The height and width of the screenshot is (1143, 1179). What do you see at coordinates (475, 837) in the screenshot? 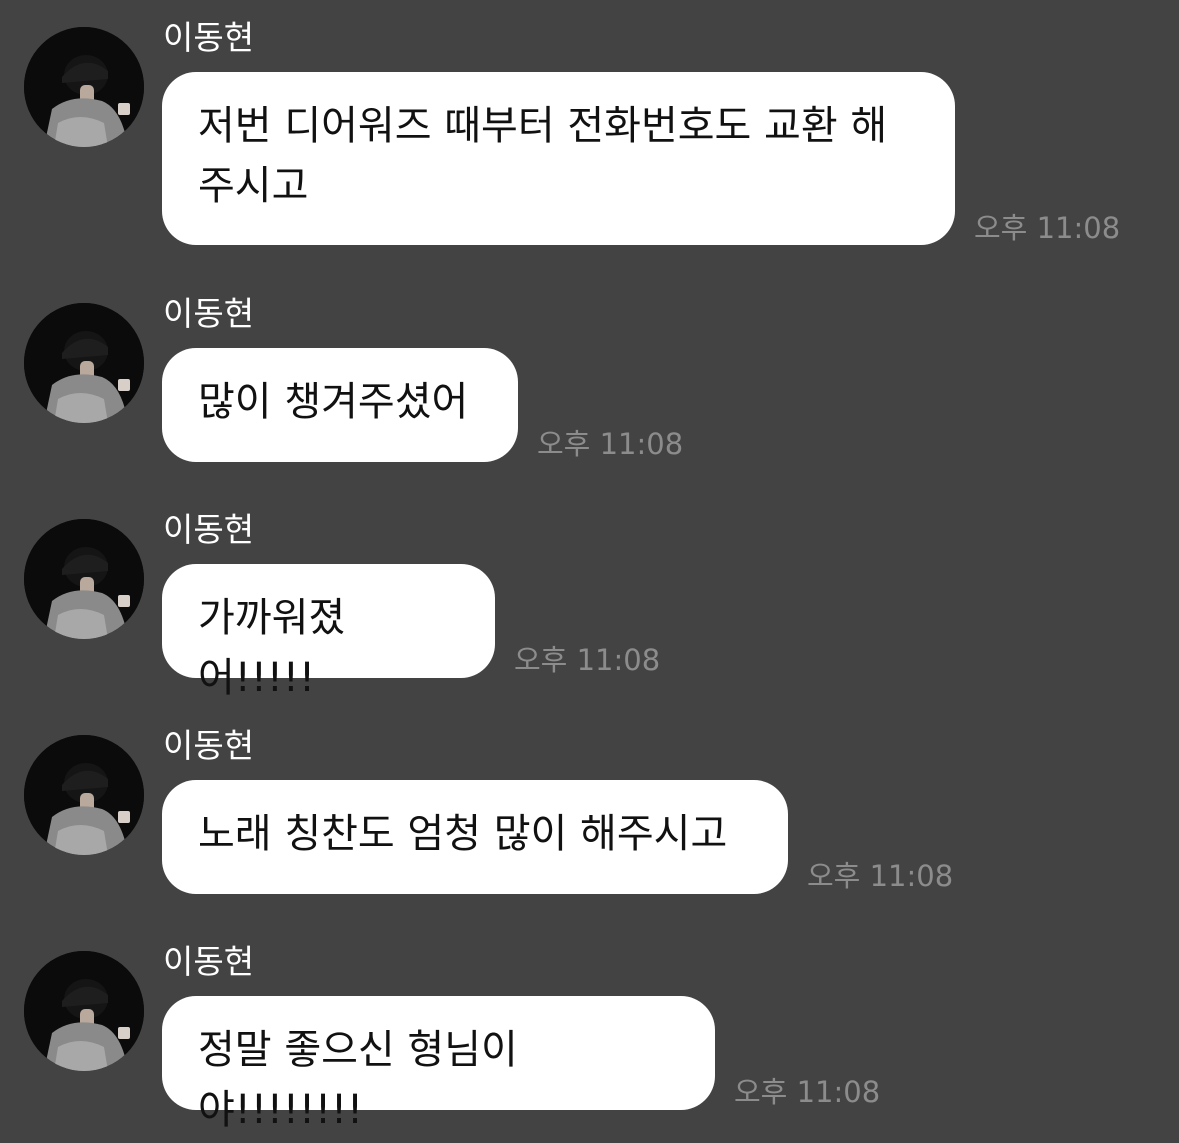
I see `message-bubble: 노래 칭찬도 엄청 많이 해주시고` at bounding box center [475, 837].